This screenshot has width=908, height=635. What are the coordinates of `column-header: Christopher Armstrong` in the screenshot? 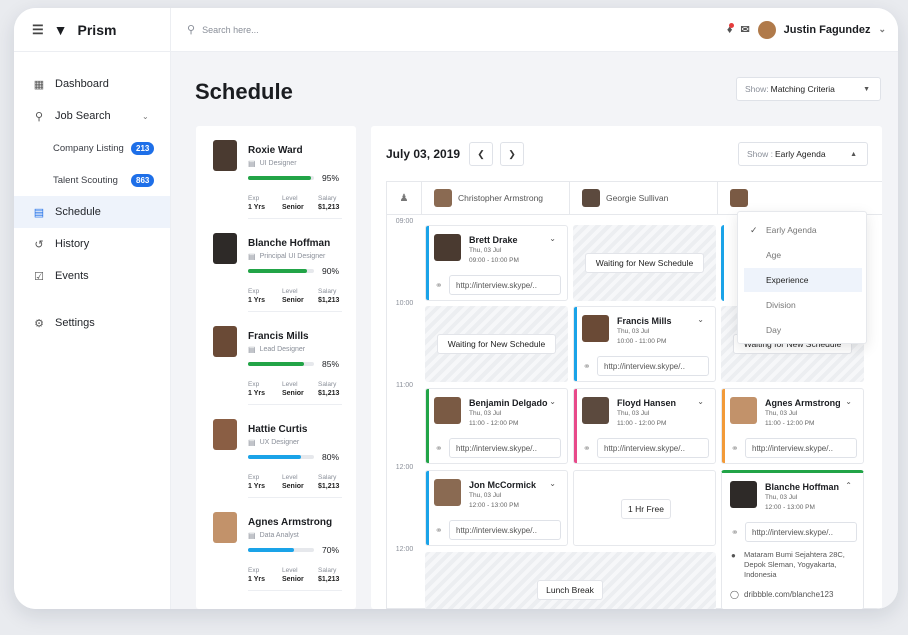 It's located at (496, 198).